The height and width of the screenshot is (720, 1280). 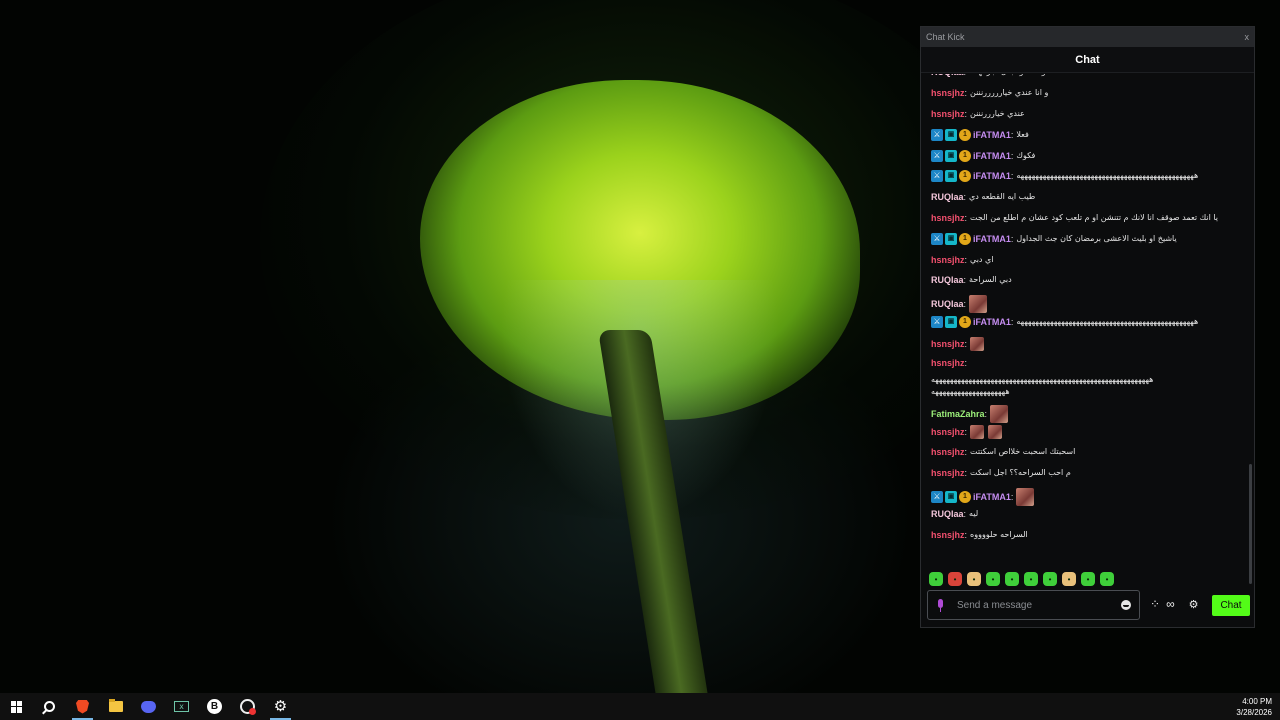 What do you see at coordinates (1089, 156) in the screenshot?
I see `chat-message: ⚔ ▣ 1 iFATMA1: فكوك` at bounding box center [1089, 156].